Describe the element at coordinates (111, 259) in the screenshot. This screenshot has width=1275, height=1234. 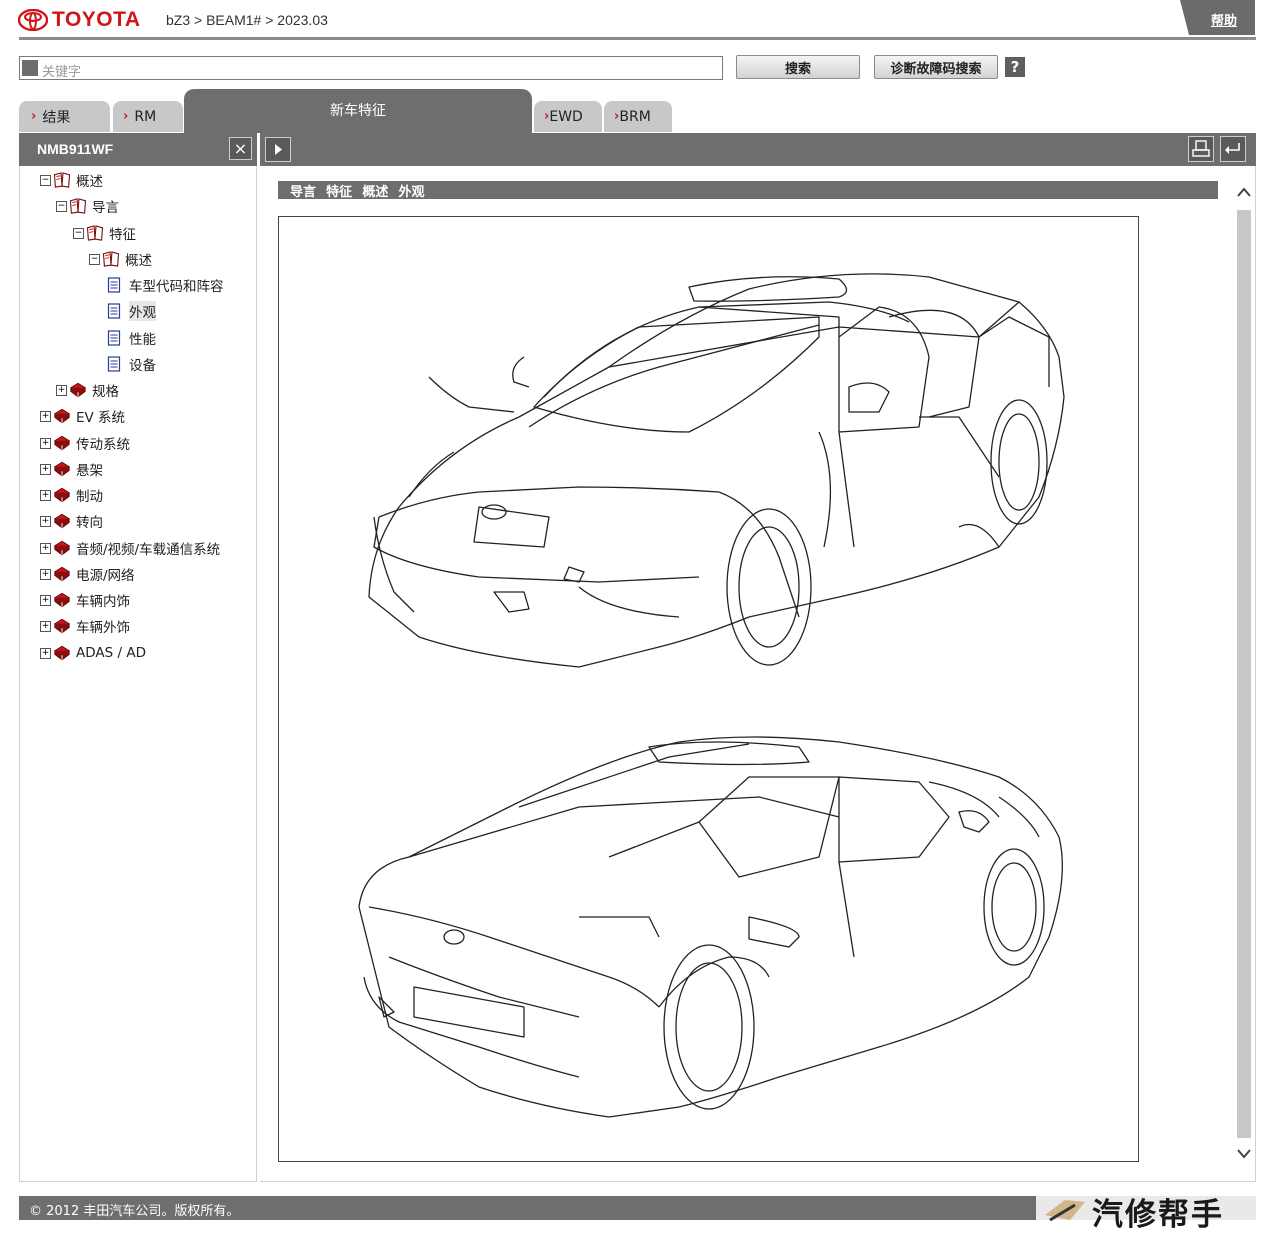
I see `open-book-icon` at that location.